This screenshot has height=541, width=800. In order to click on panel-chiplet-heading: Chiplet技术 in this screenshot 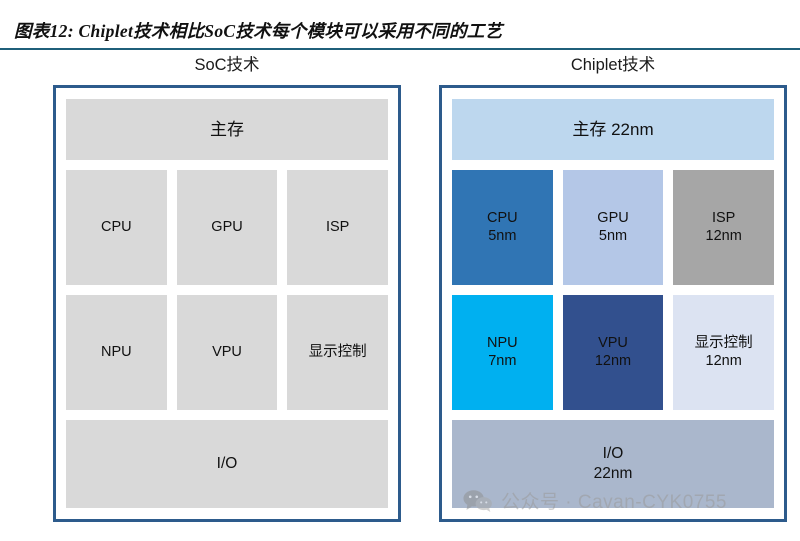, I will do `click(613, 65)`.